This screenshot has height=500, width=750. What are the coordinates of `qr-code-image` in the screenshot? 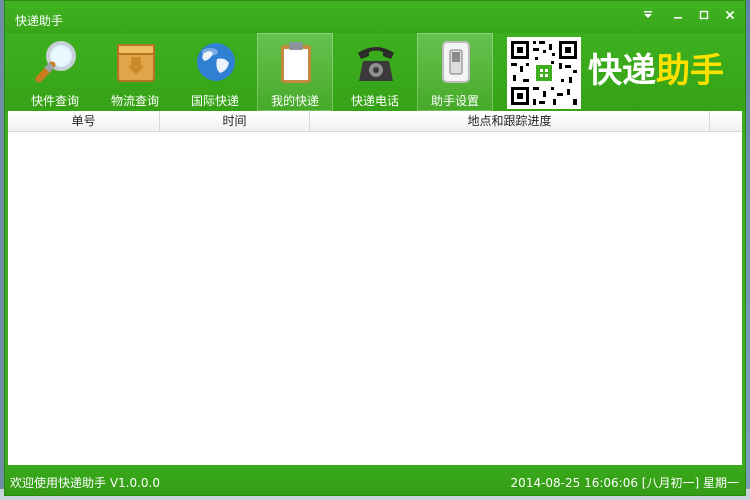 It's located at (544, 73).